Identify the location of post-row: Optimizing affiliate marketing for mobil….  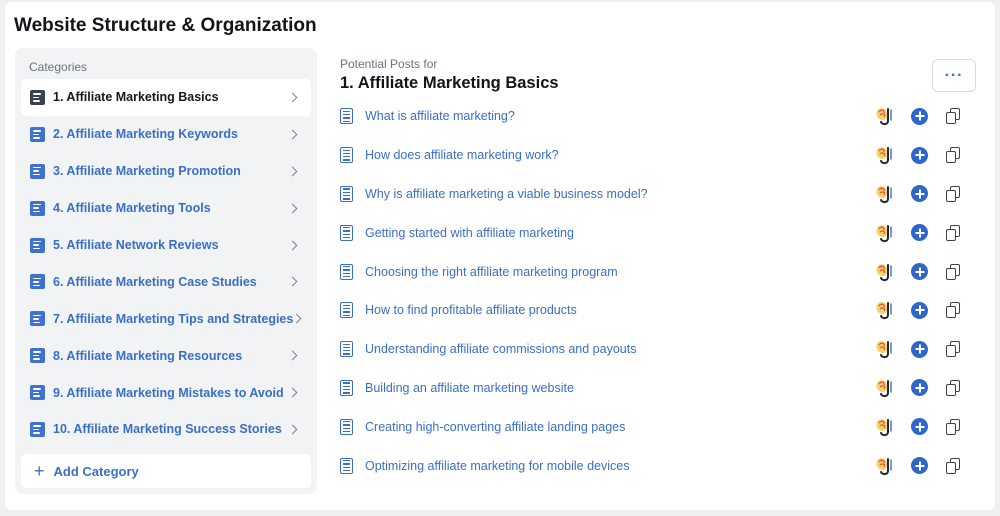
(660, 465).